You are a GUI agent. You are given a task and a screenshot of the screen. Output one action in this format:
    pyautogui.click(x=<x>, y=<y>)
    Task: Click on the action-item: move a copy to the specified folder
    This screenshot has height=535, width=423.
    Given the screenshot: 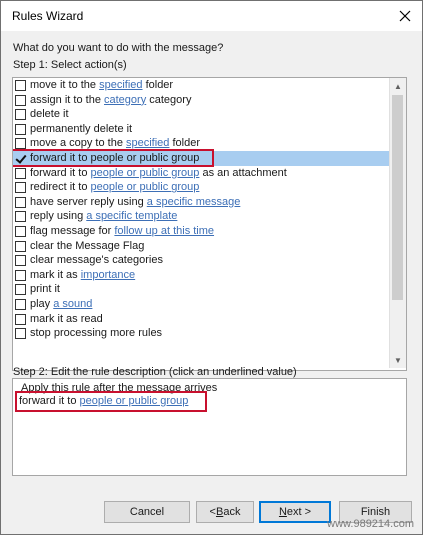 What is the action you would take?
    pyautogui.click(x=201, y=143)
    